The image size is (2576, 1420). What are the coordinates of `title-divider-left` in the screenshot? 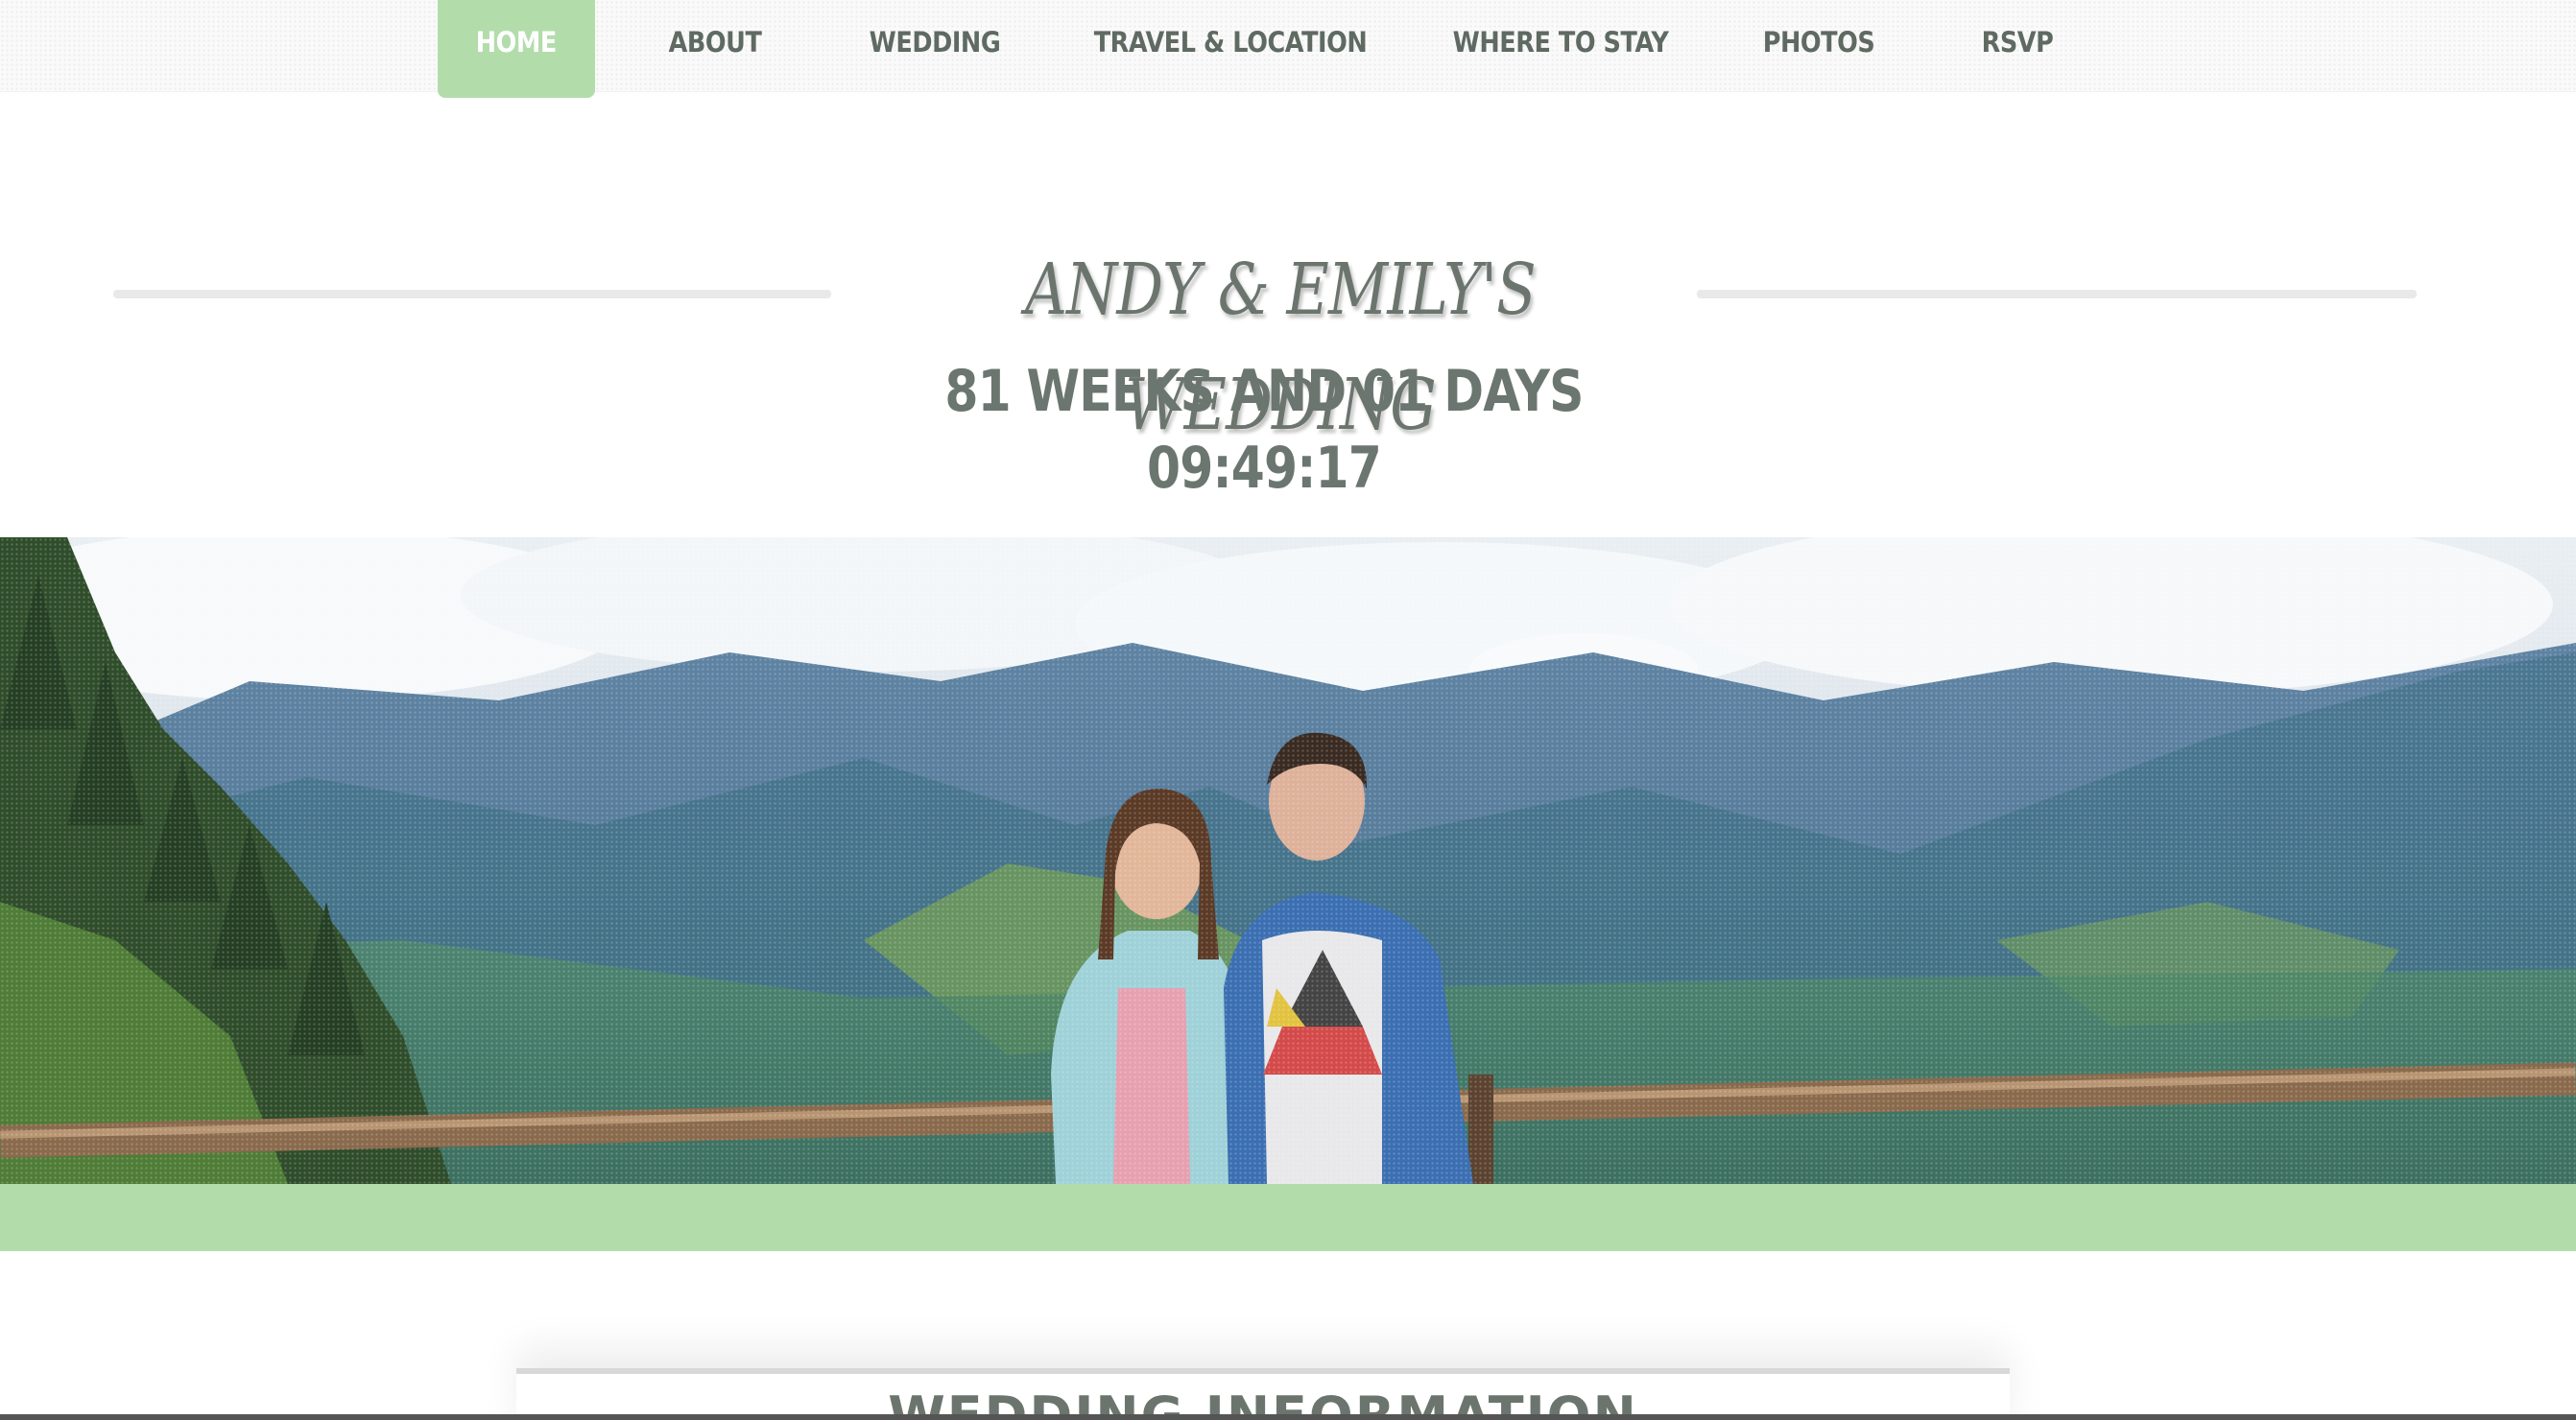 It's located at (472, 294).